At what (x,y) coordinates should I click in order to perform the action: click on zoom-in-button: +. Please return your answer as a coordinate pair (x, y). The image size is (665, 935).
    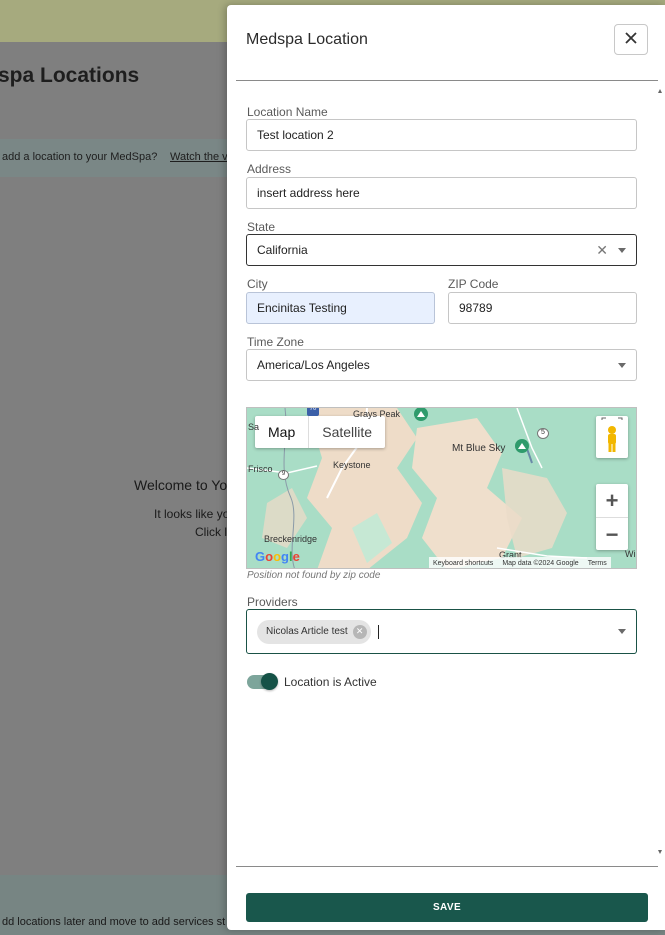
    Looking at the image, I should click on (612, 500).